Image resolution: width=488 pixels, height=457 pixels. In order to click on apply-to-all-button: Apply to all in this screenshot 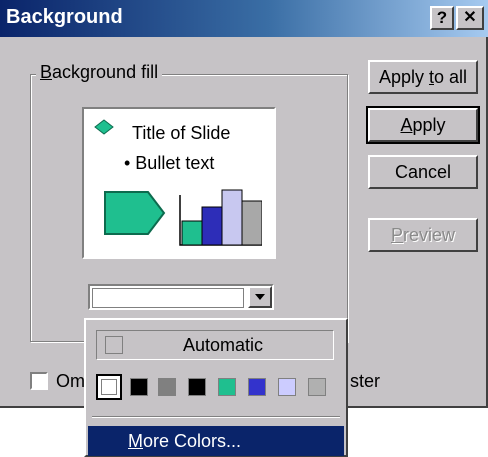, I will do `click(423, 77)`.